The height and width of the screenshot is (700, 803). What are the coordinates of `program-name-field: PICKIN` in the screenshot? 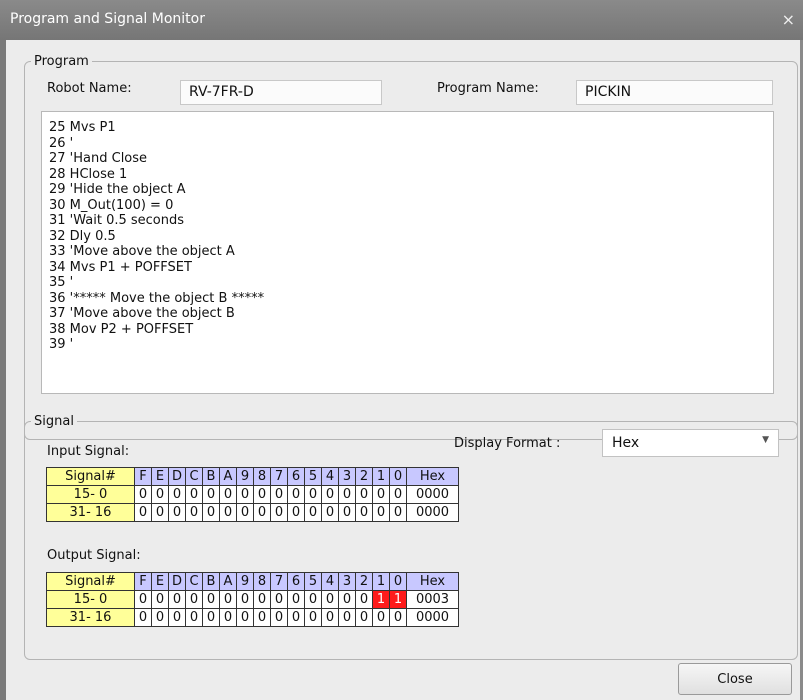 It's located at (674, 92).